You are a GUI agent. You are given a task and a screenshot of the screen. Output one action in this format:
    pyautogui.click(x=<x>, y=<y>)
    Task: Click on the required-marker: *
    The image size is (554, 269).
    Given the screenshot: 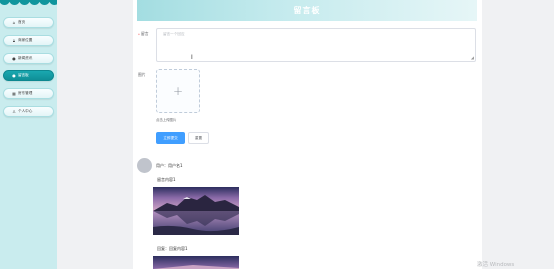 What is the action you would take?
    pyautogui.click(x=139, y=34)
    